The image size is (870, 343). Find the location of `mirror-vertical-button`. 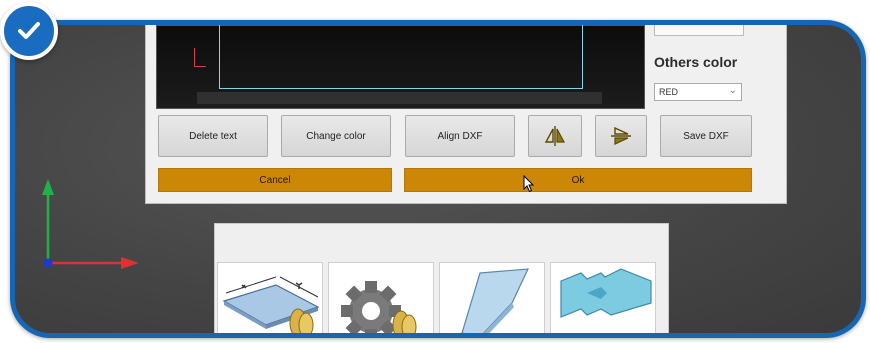

mirror-vertical-button is located at coordinates (555, 136).